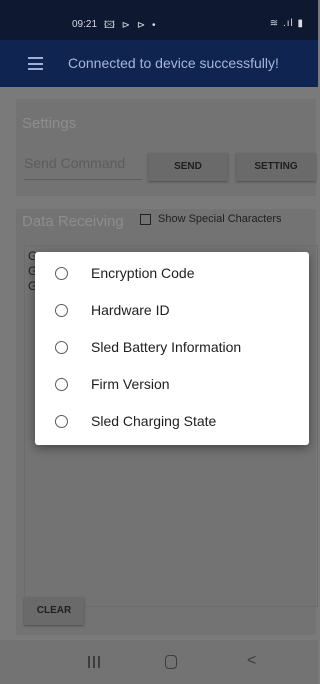 The width and height of the screenshot is (320, 684). What do you see at coordinates (83, 167) in the screenshot?
I see `send-command-input: Send Command` at bounding box center [83, 167].